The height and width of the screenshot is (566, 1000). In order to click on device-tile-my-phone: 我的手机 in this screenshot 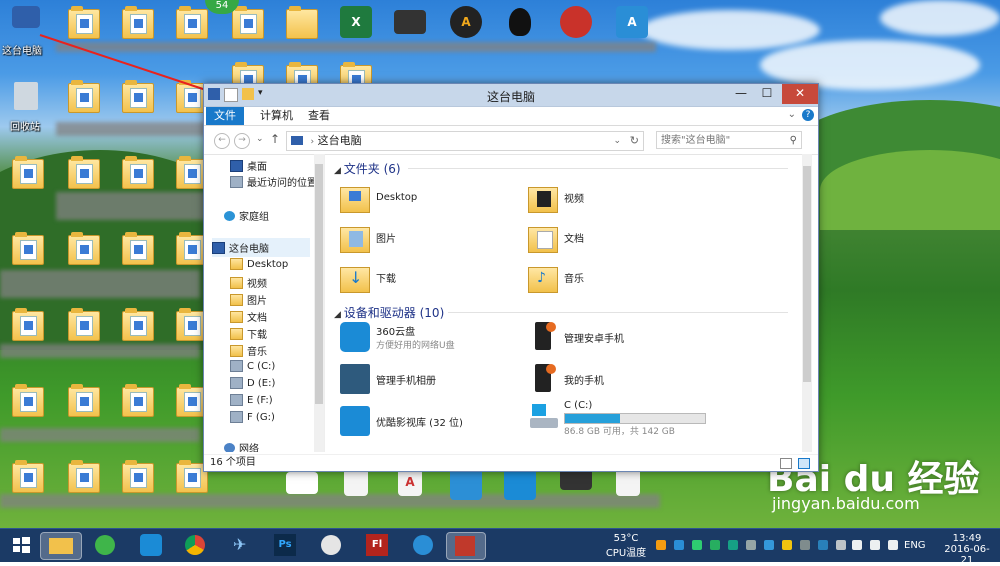, I will do `click(566, 379)`.